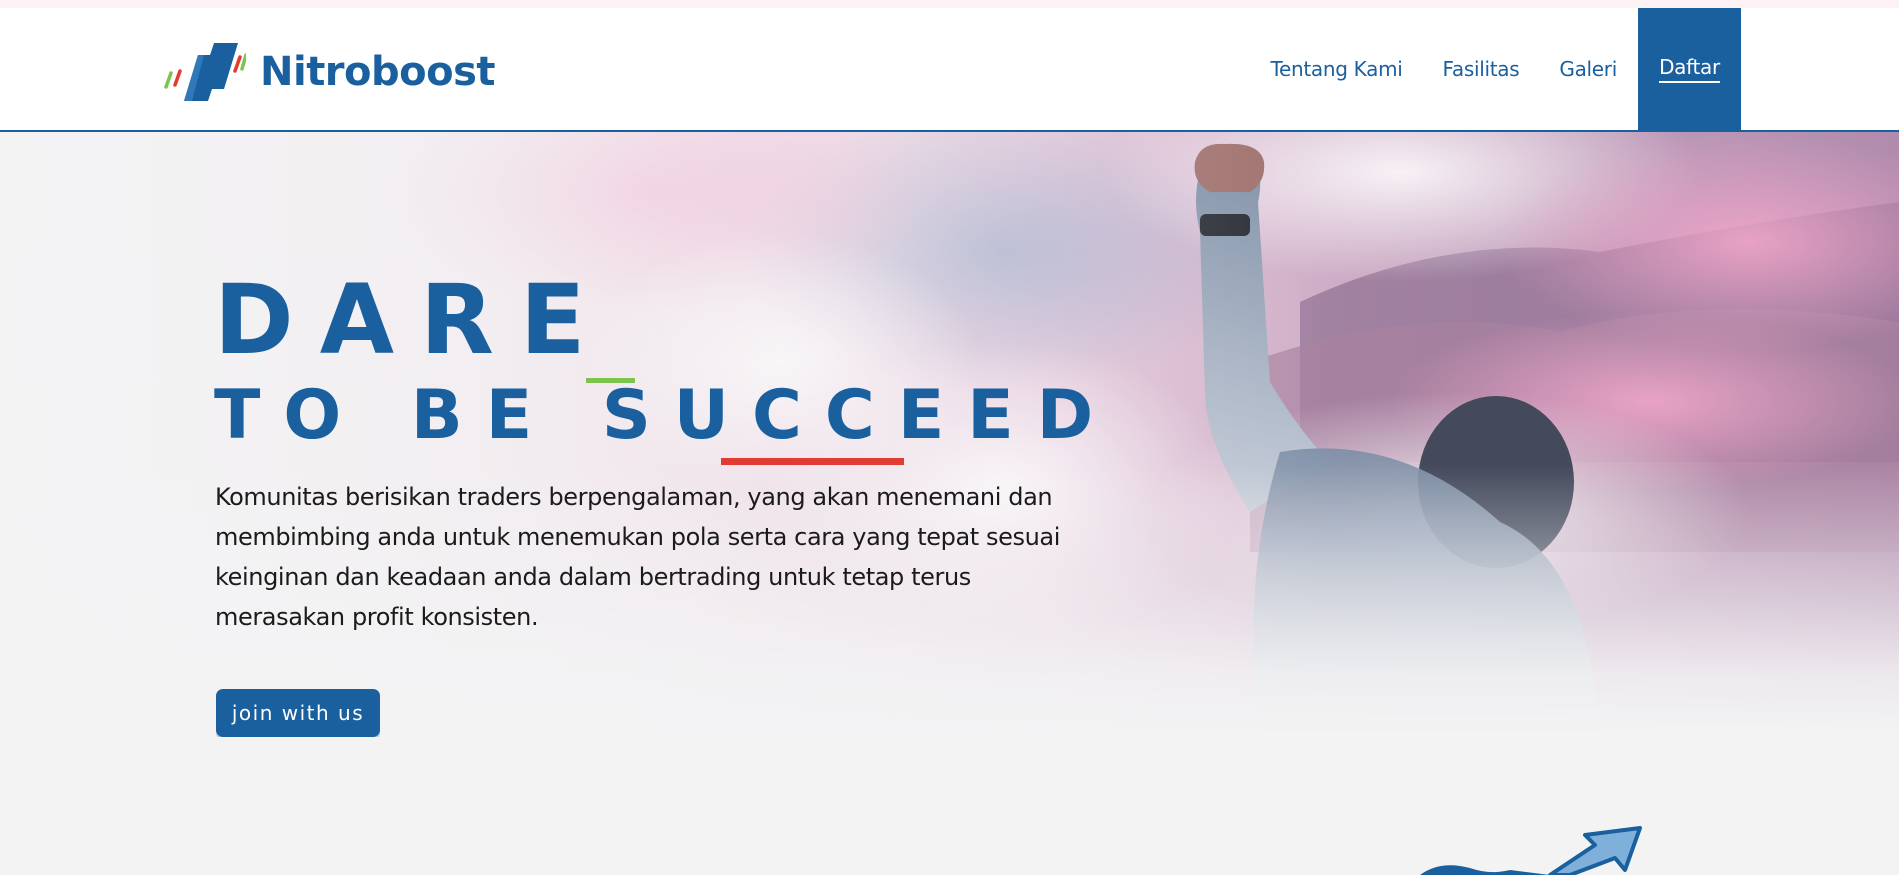  I want to click on nav-galeri: Galeri, so click(1588, 69).